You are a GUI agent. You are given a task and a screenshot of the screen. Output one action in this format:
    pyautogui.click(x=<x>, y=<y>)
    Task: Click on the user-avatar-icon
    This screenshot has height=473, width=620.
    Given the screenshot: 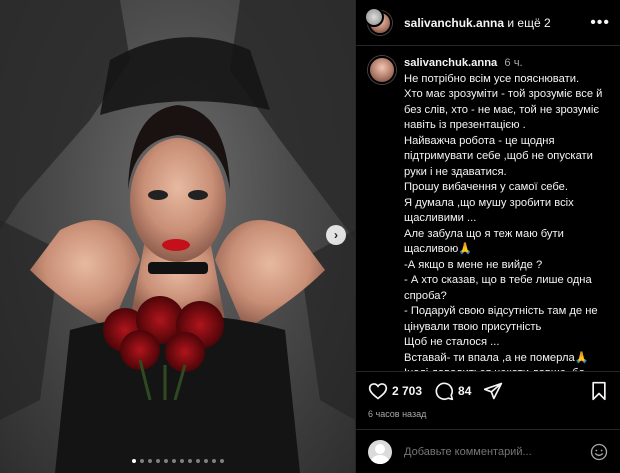 What is the action you would take?
    pyautogui.click(x=380, y=451)
    